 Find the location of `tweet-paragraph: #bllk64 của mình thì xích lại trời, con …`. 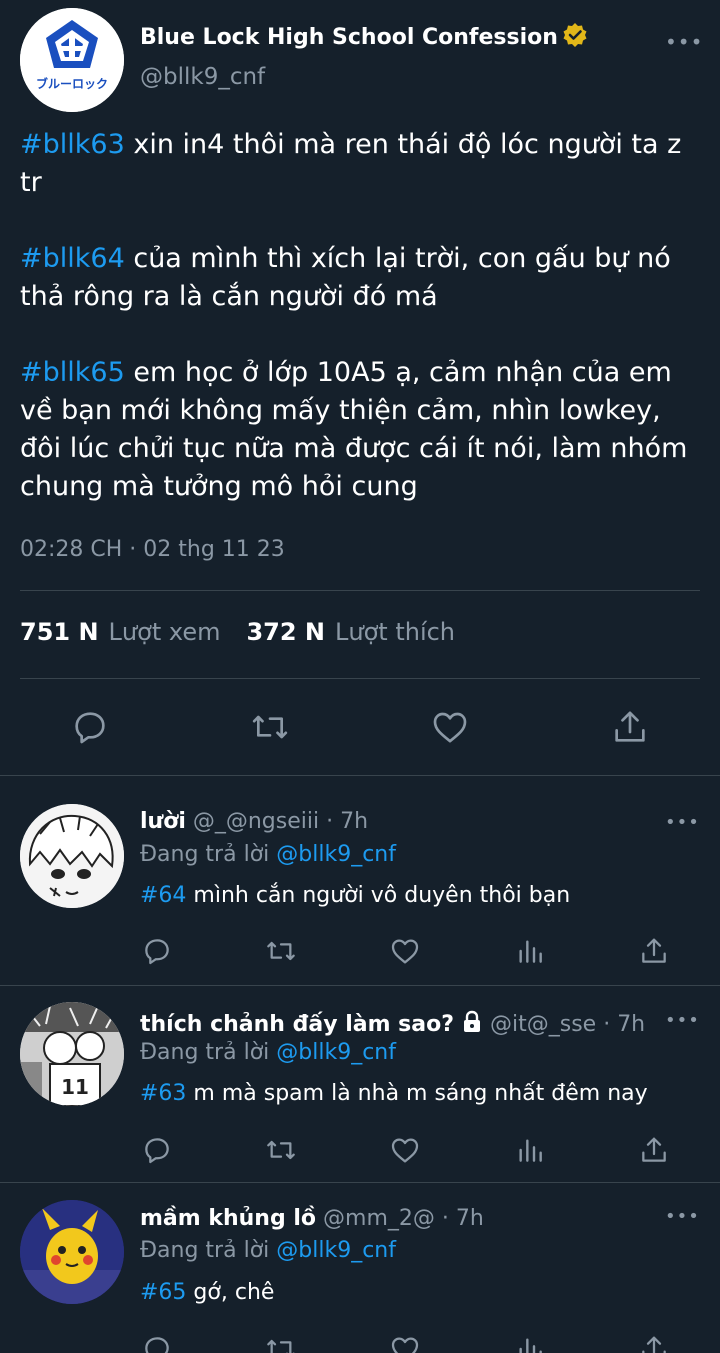

tweet-paragraph: #bllk64 của mình thì xích lại trời, con … is located at coordinates (365, 278).